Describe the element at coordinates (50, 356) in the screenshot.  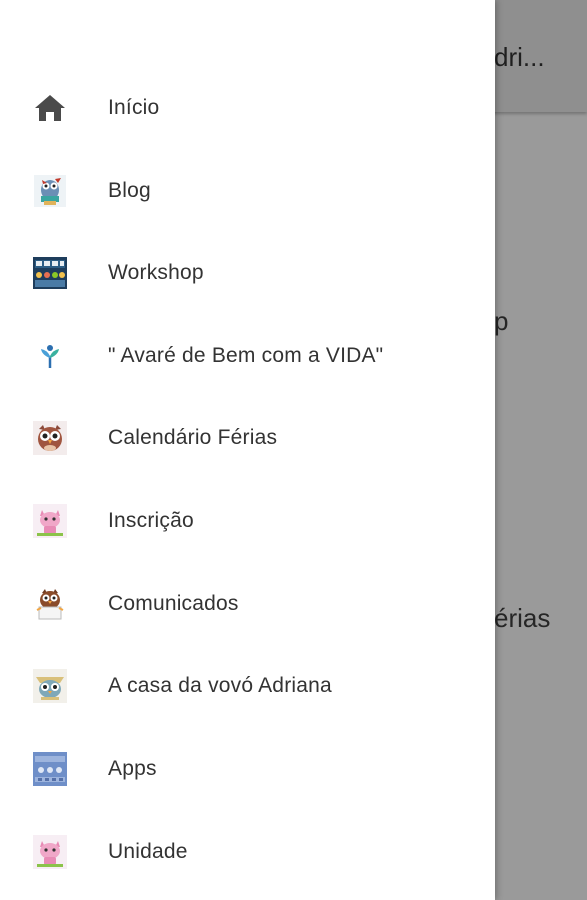
I see `sprout-logo-icon` at that location.